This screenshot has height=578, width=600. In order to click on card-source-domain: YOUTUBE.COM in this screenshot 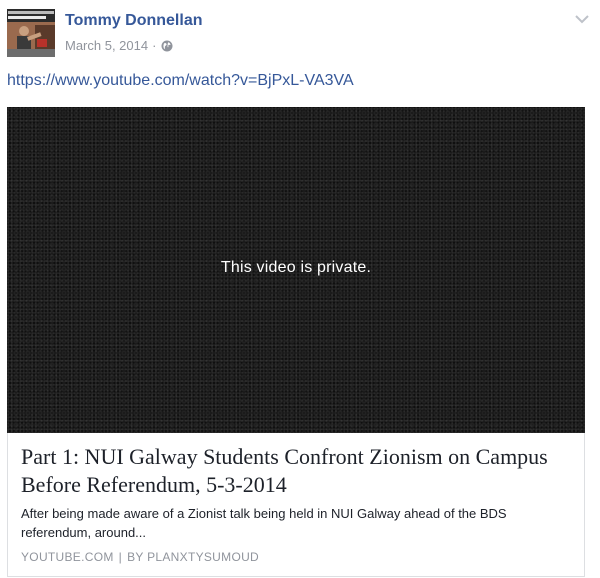, I will do `click(67, 557)`.